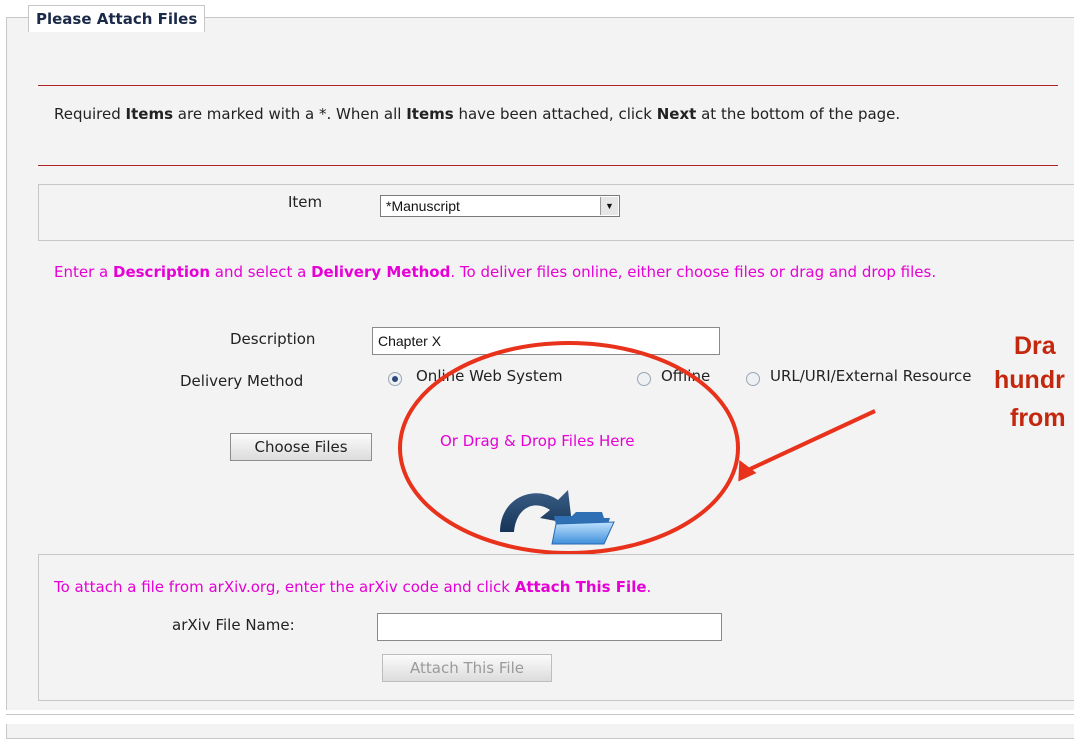  Describe the element at coordinates (233, 625) in the screenshot. I see `arxiv-file-name-label: arXiv File Name:` at that location.